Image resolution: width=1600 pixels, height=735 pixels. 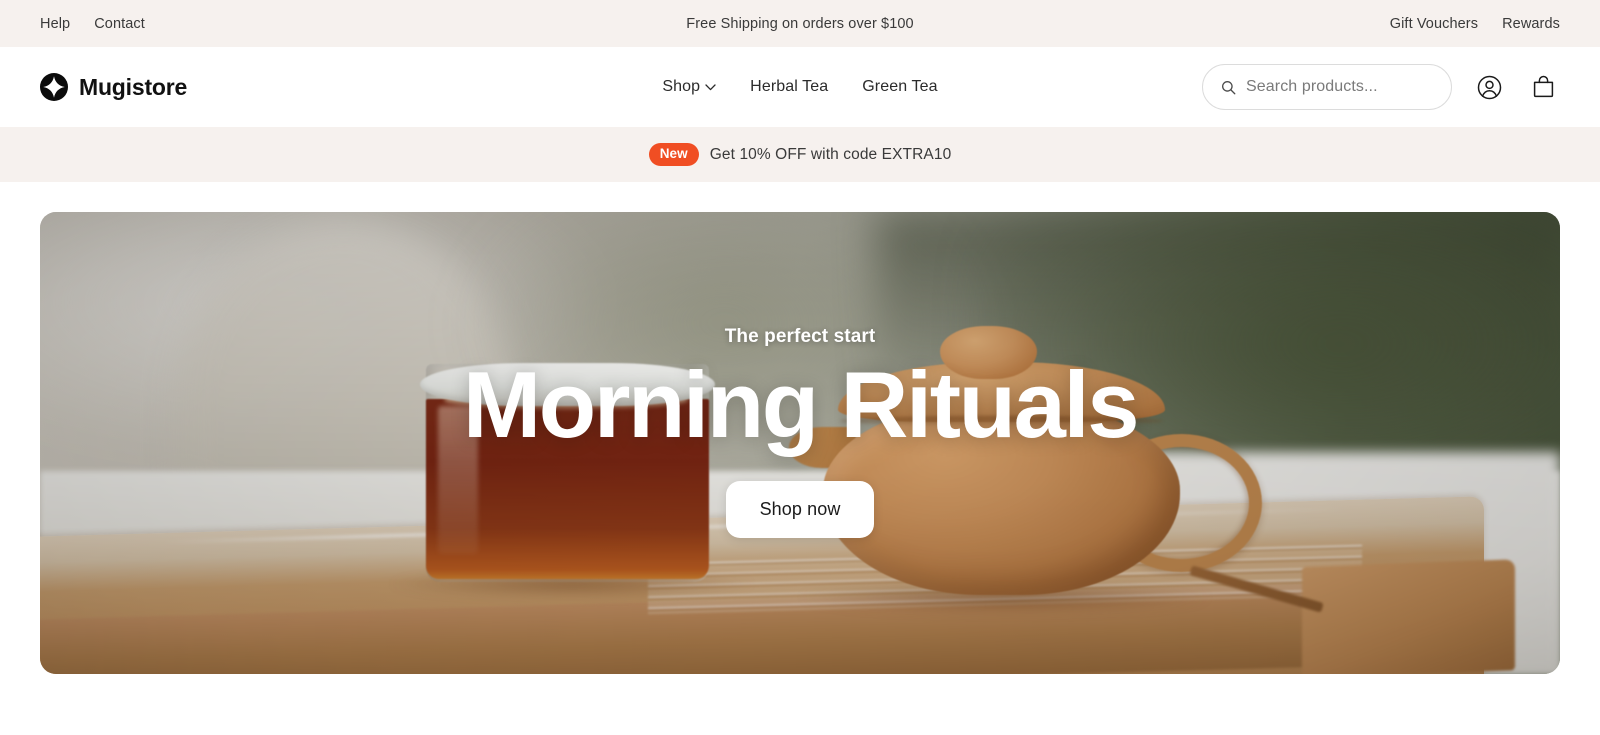 What do you see at coordinates (800, 336) in the screenshot?
I see `hero-eyebrow: The perfect start` at bounding box center [800, 336].